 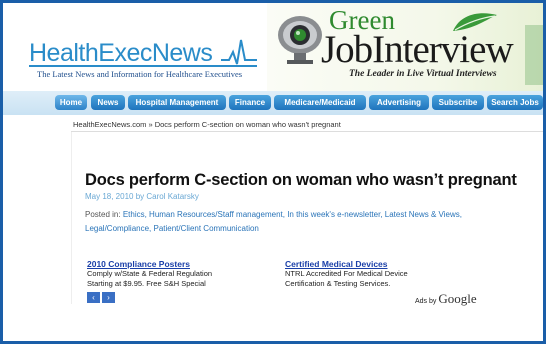 I want to click on ad-prev-button: ‹, so click(x=93, y=297).